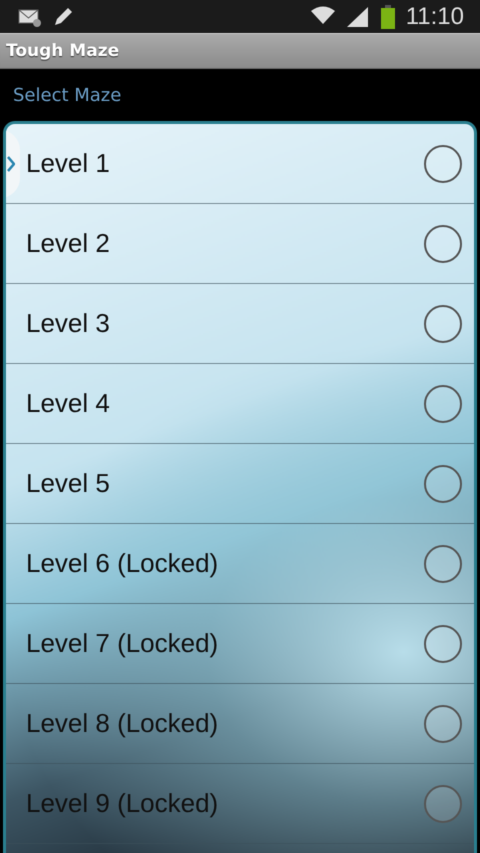  What do you see at coordinates (63, 17) in the screenshot?
I see `pencil-icon` at bounding box center [63, 17].